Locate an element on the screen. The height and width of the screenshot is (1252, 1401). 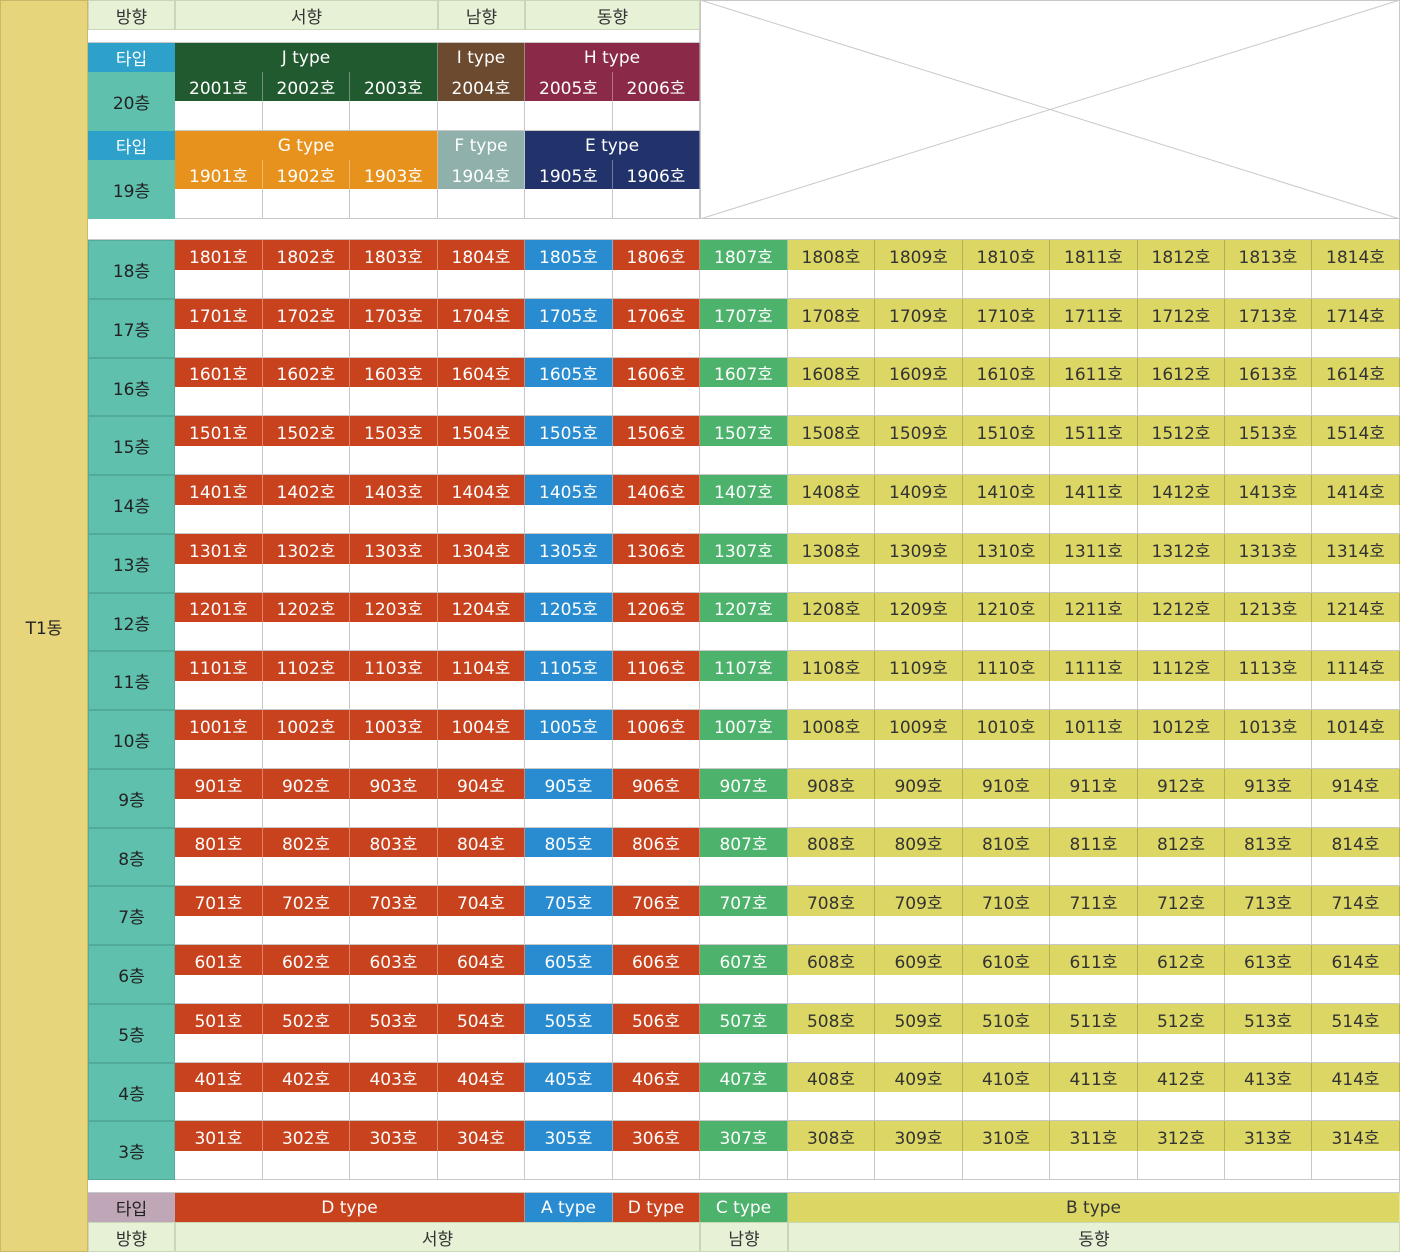
unit-cell: 504호 is located at coordinates (481, 1019).